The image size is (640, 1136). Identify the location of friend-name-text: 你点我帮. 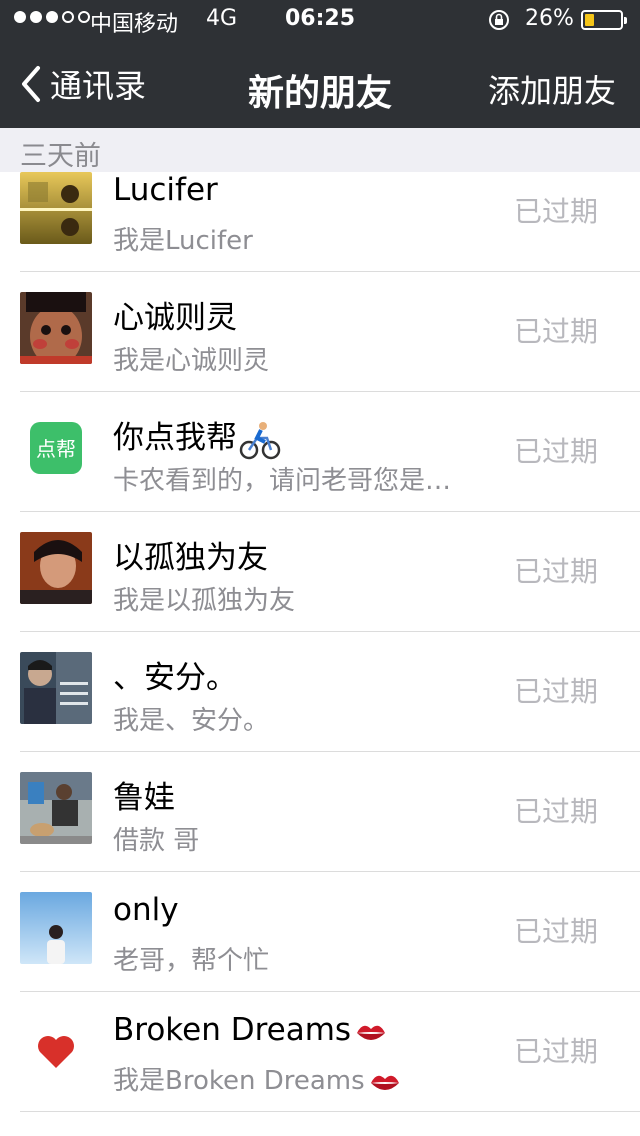
(175, 438).